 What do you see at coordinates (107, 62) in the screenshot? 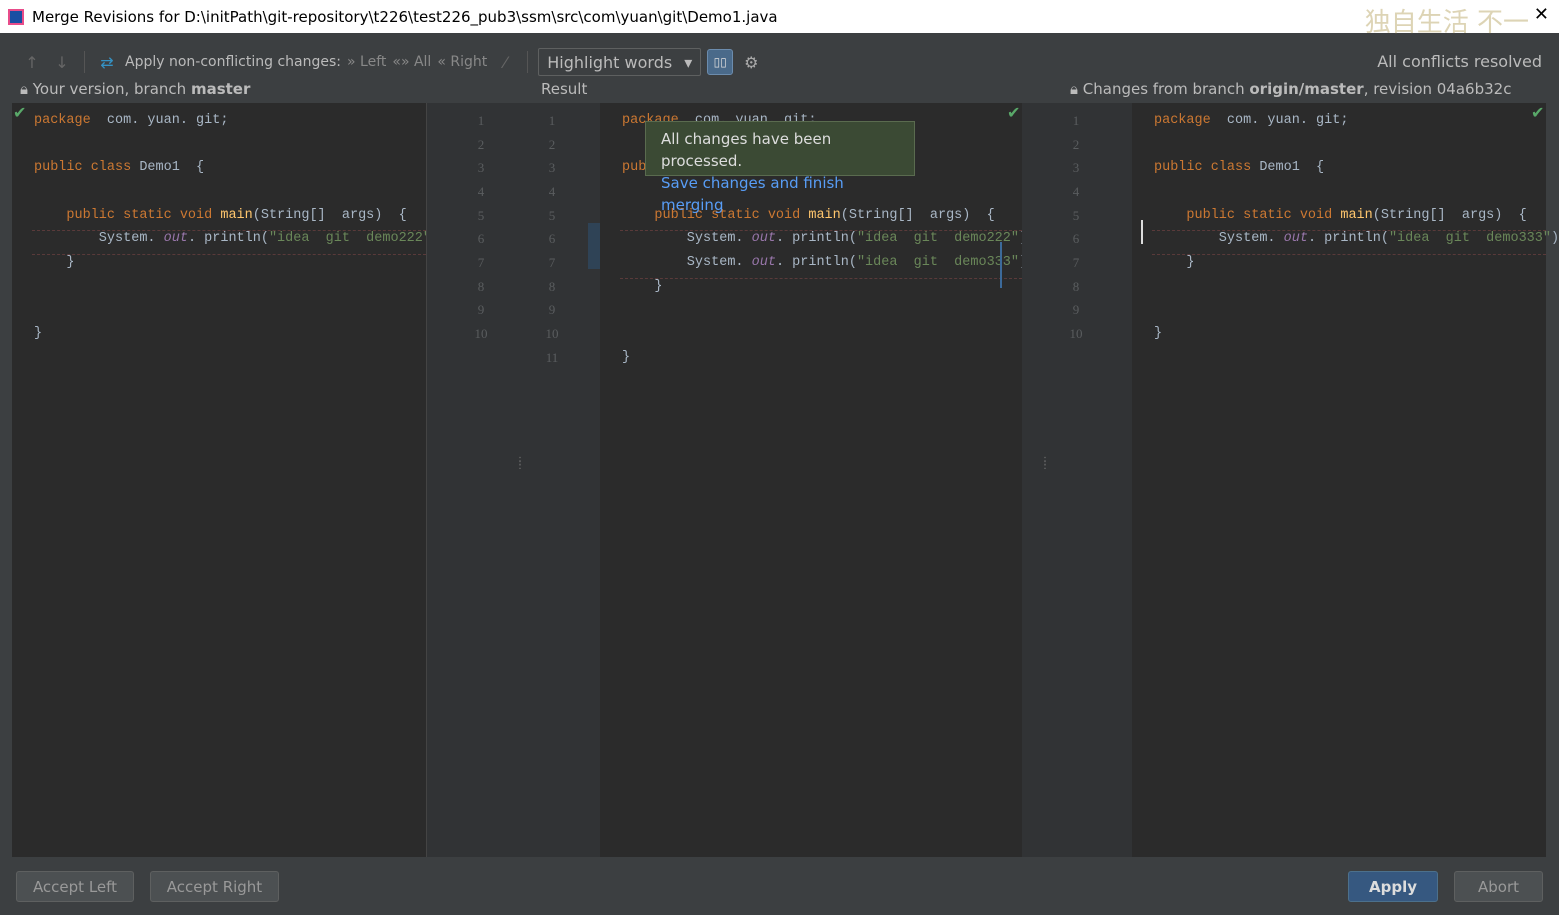
I see `resolve-magic-icon: ⇄` at bounding box center [107, 62].